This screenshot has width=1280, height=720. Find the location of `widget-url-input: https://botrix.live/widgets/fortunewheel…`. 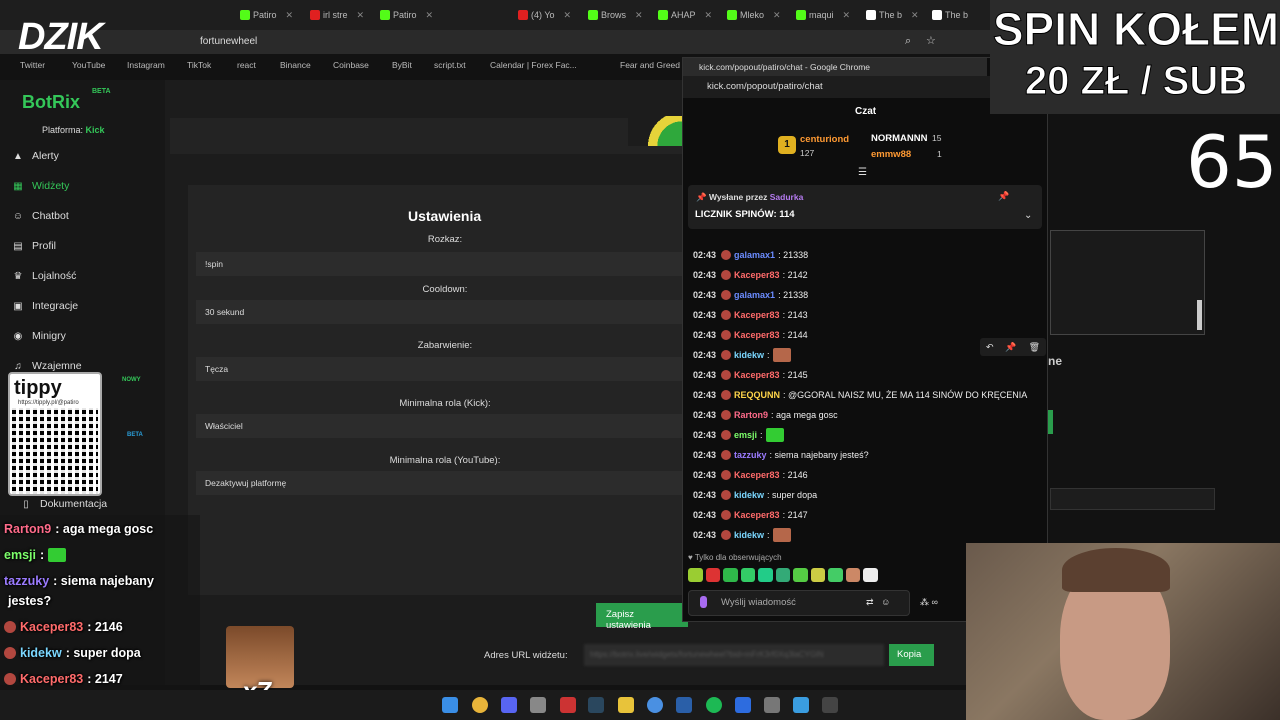

widget-url-input: https://botrix.live/widgets/fortunewheel… is located at coordinates (734, 655).